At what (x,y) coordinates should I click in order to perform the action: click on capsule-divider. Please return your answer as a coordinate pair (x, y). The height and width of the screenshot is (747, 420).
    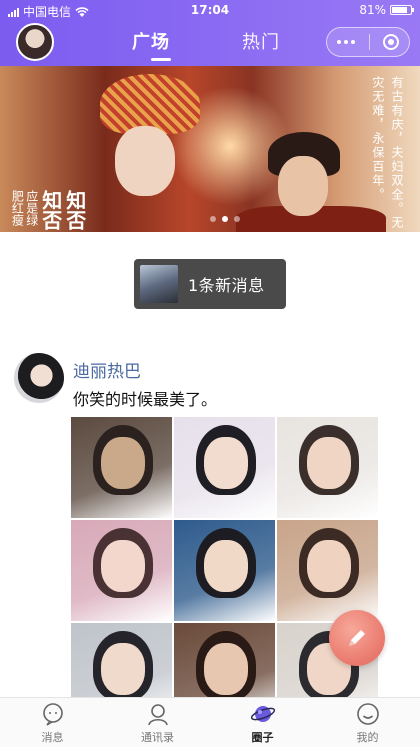
    Looking at the image, I should click on (369, 42).